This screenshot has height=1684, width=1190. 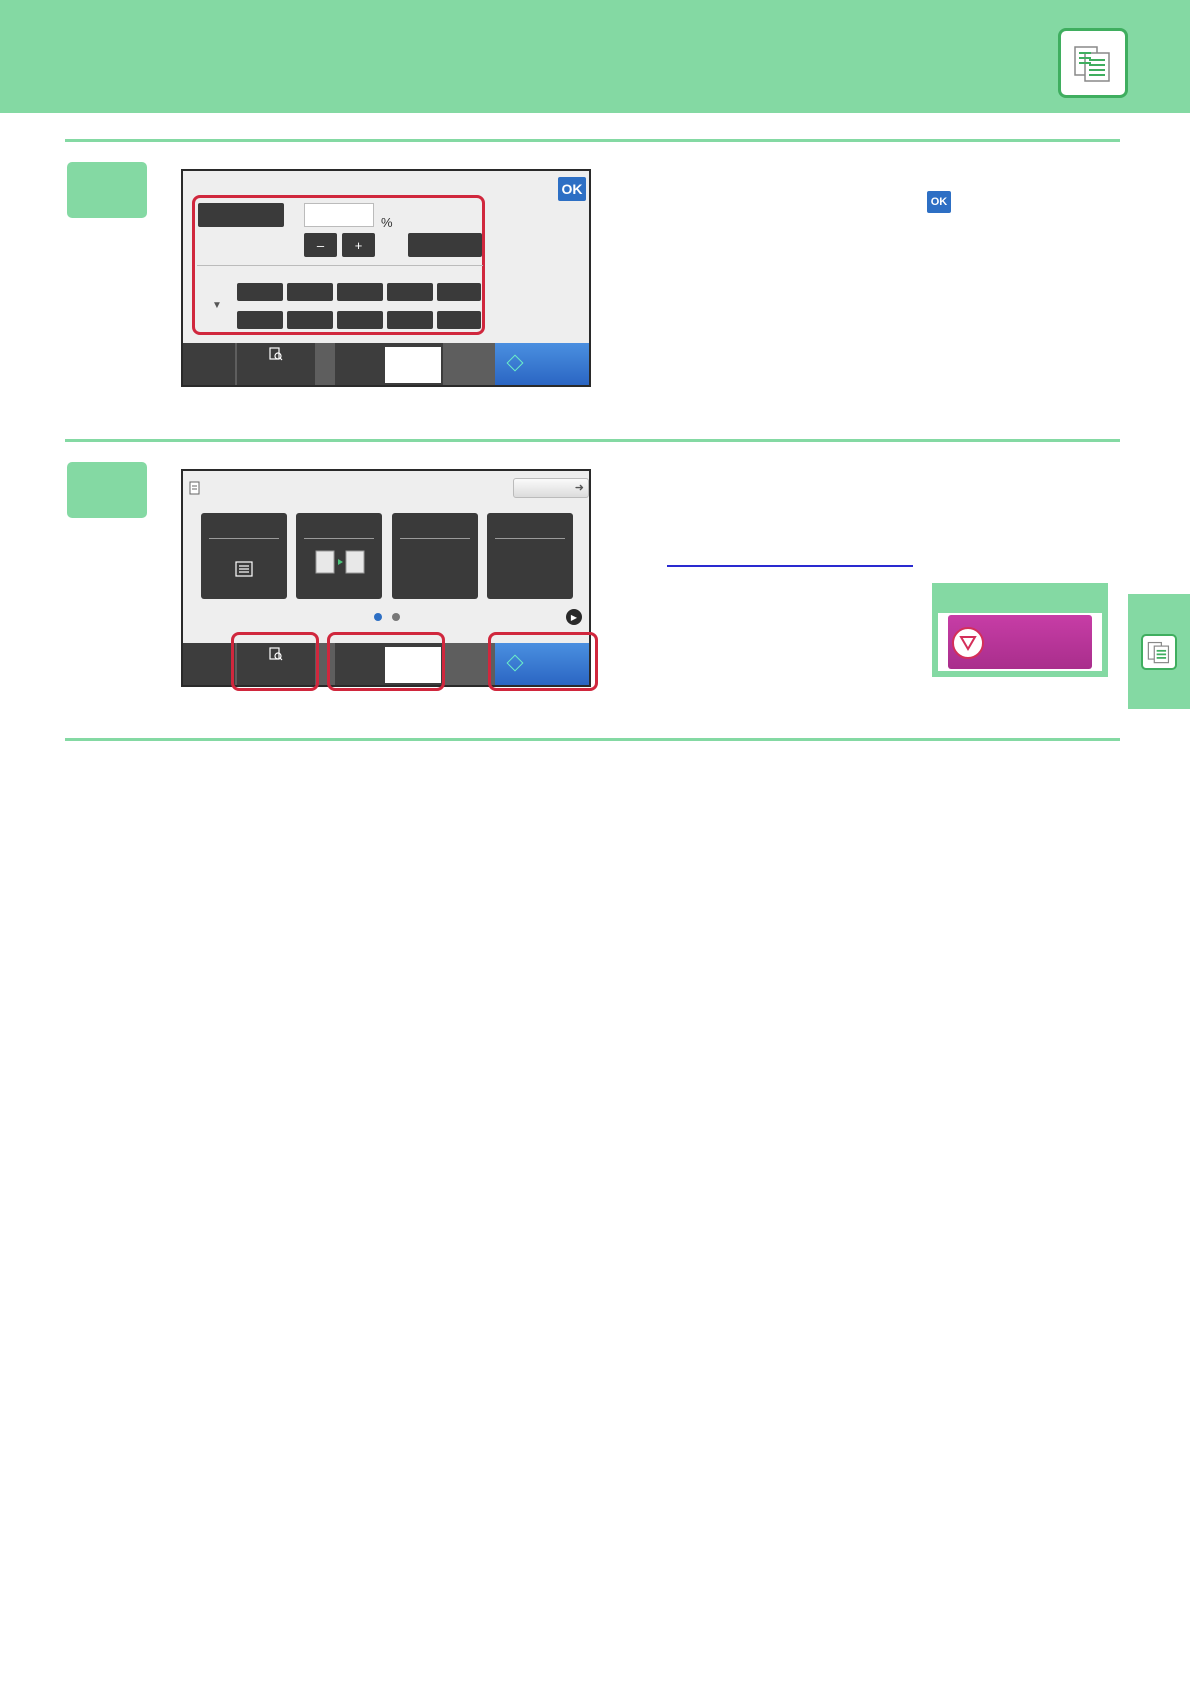 I want to click on duplex-icon, so click(x=340, y=562).